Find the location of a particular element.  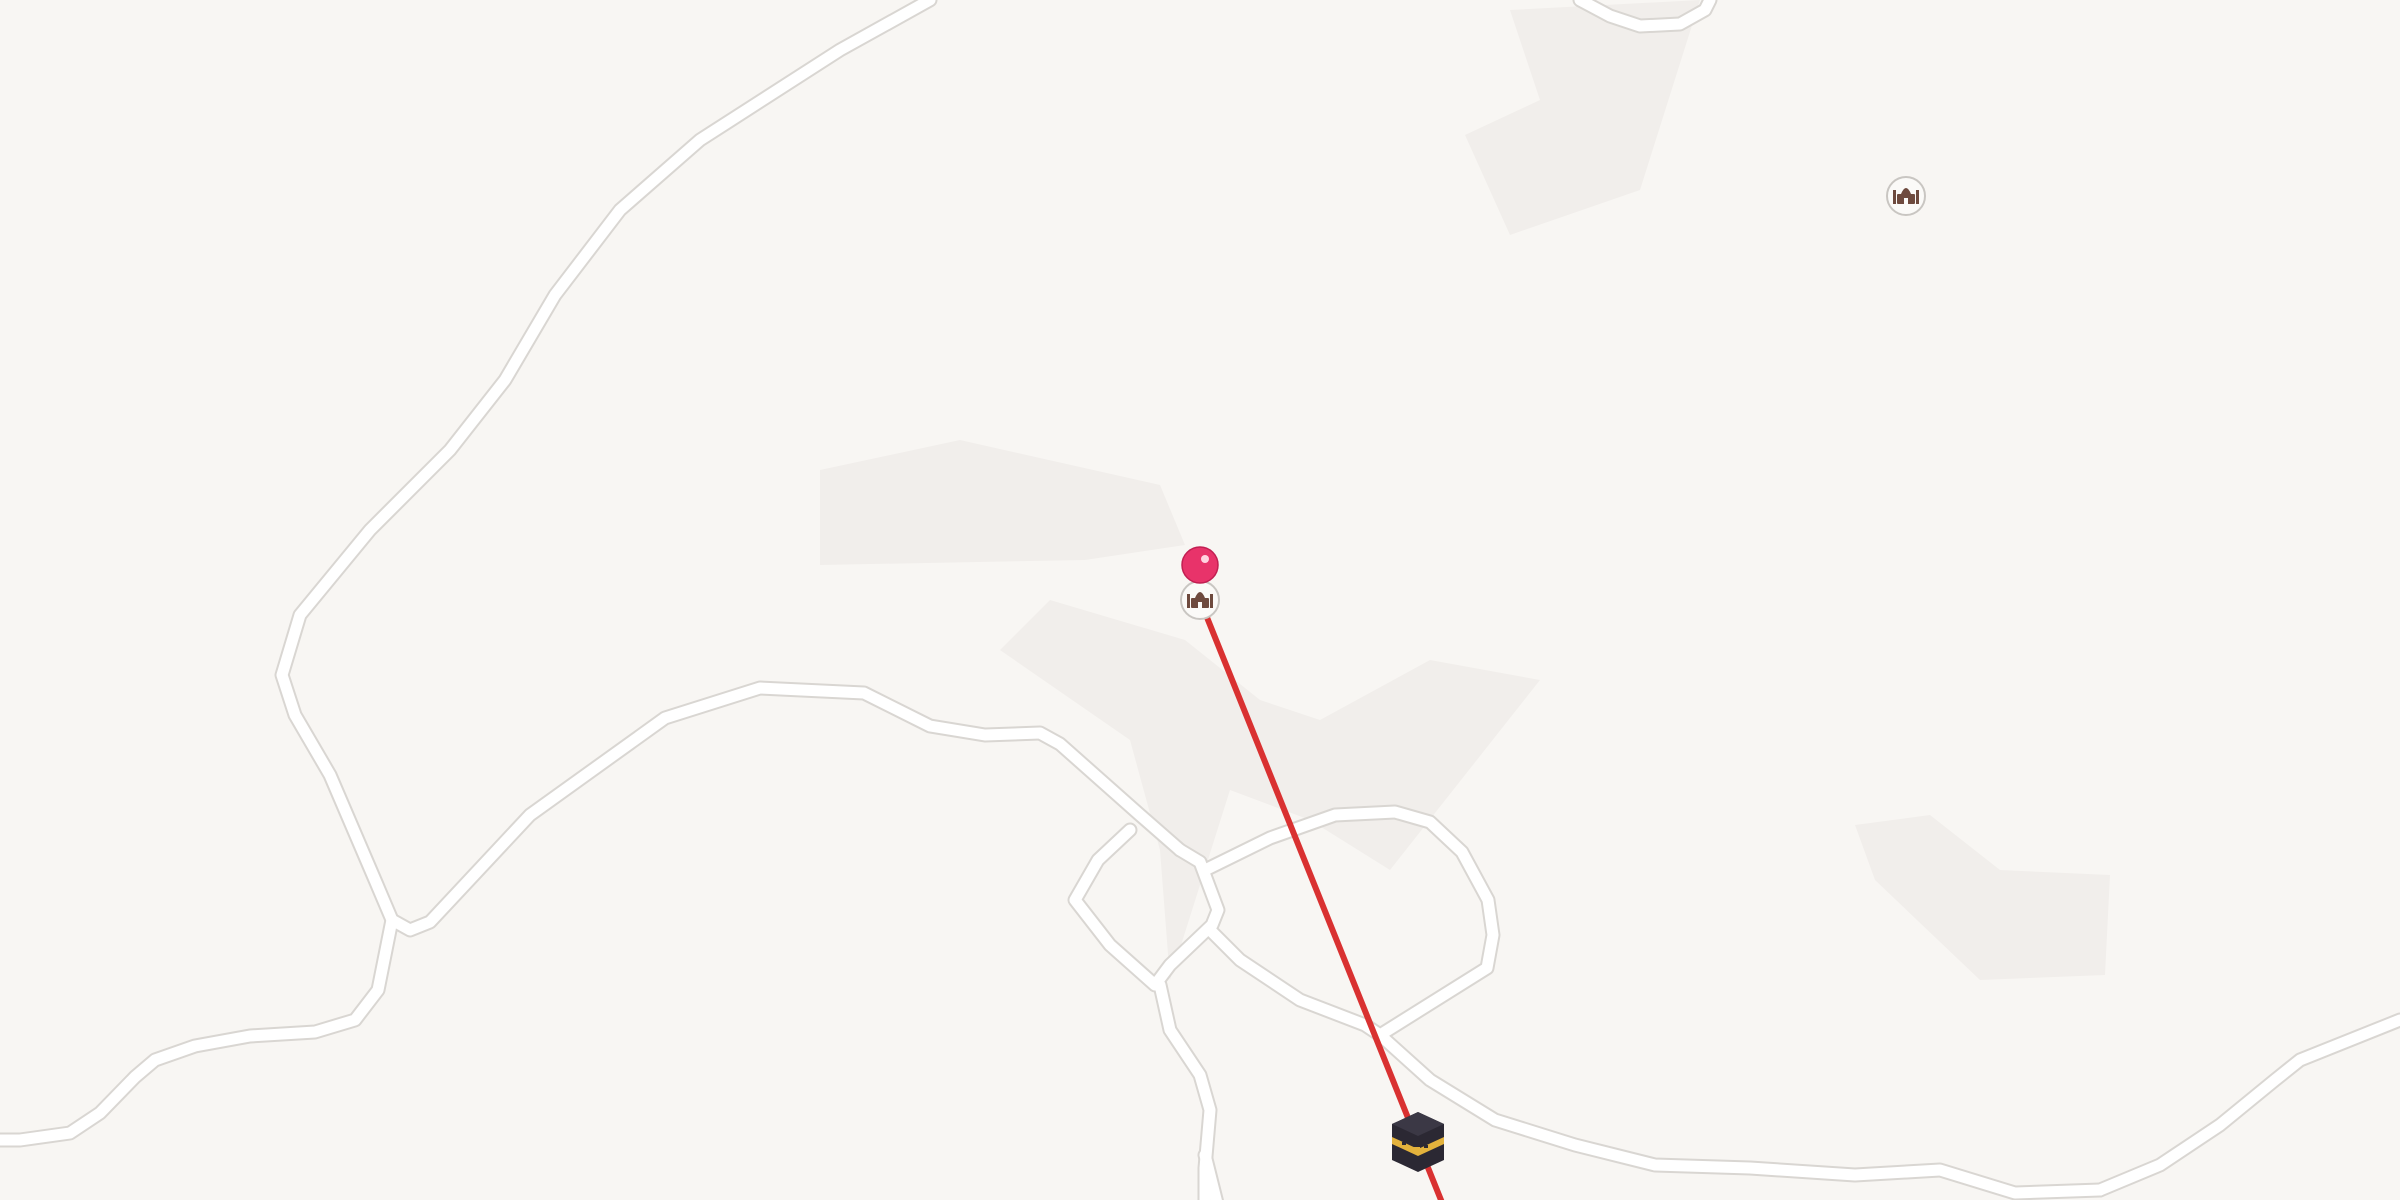

mosque-marker-center is located at coordinates (1200, 600).